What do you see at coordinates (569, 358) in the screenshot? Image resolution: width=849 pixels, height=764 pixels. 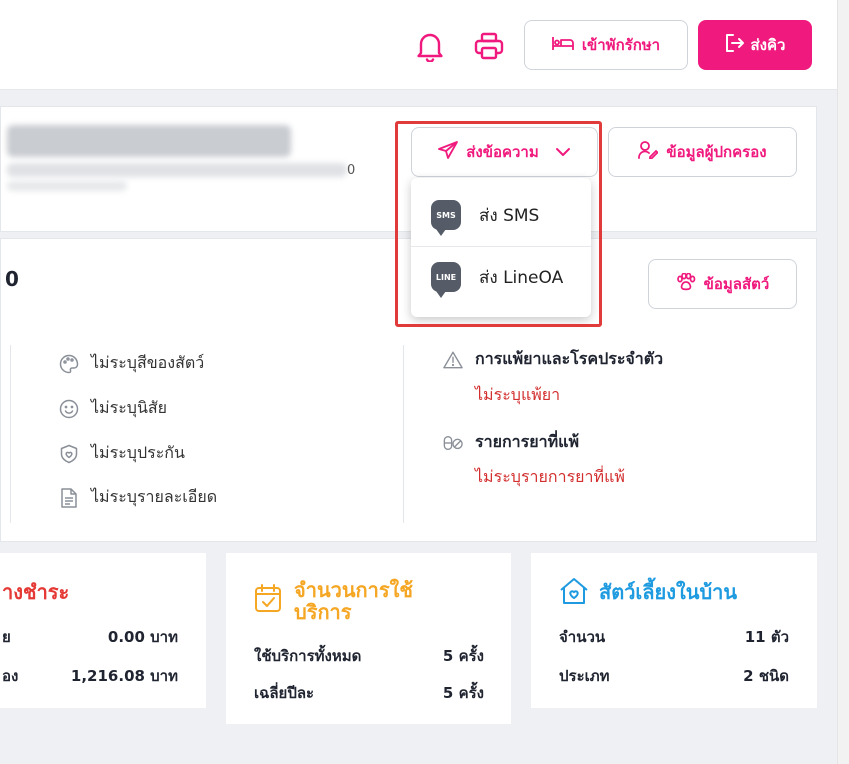 I see `allergy-title: การแพ้ยาและโรคประจำตัว` at bounding box center [569, 358].